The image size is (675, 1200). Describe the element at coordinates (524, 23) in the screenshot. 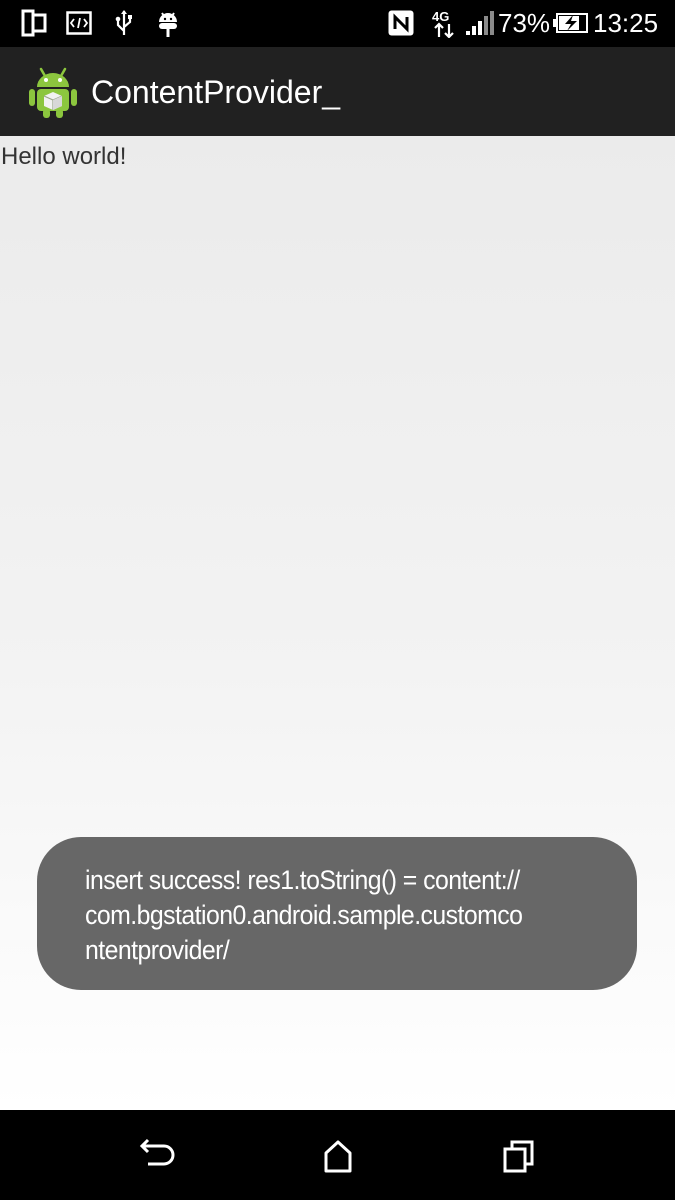

I see `battery-percent: 73%` at that location.